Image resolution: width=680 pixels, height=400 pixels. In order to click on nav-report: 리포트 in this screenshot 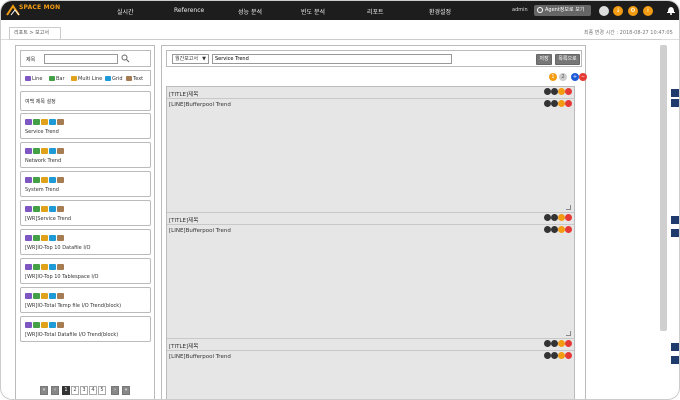, I will do `click(375, 11)`.